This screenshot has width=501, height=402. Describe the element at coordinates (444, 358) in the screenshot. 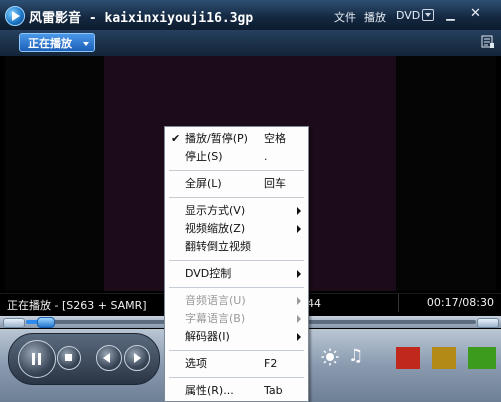

I see `color-swatch-gold` at that location.